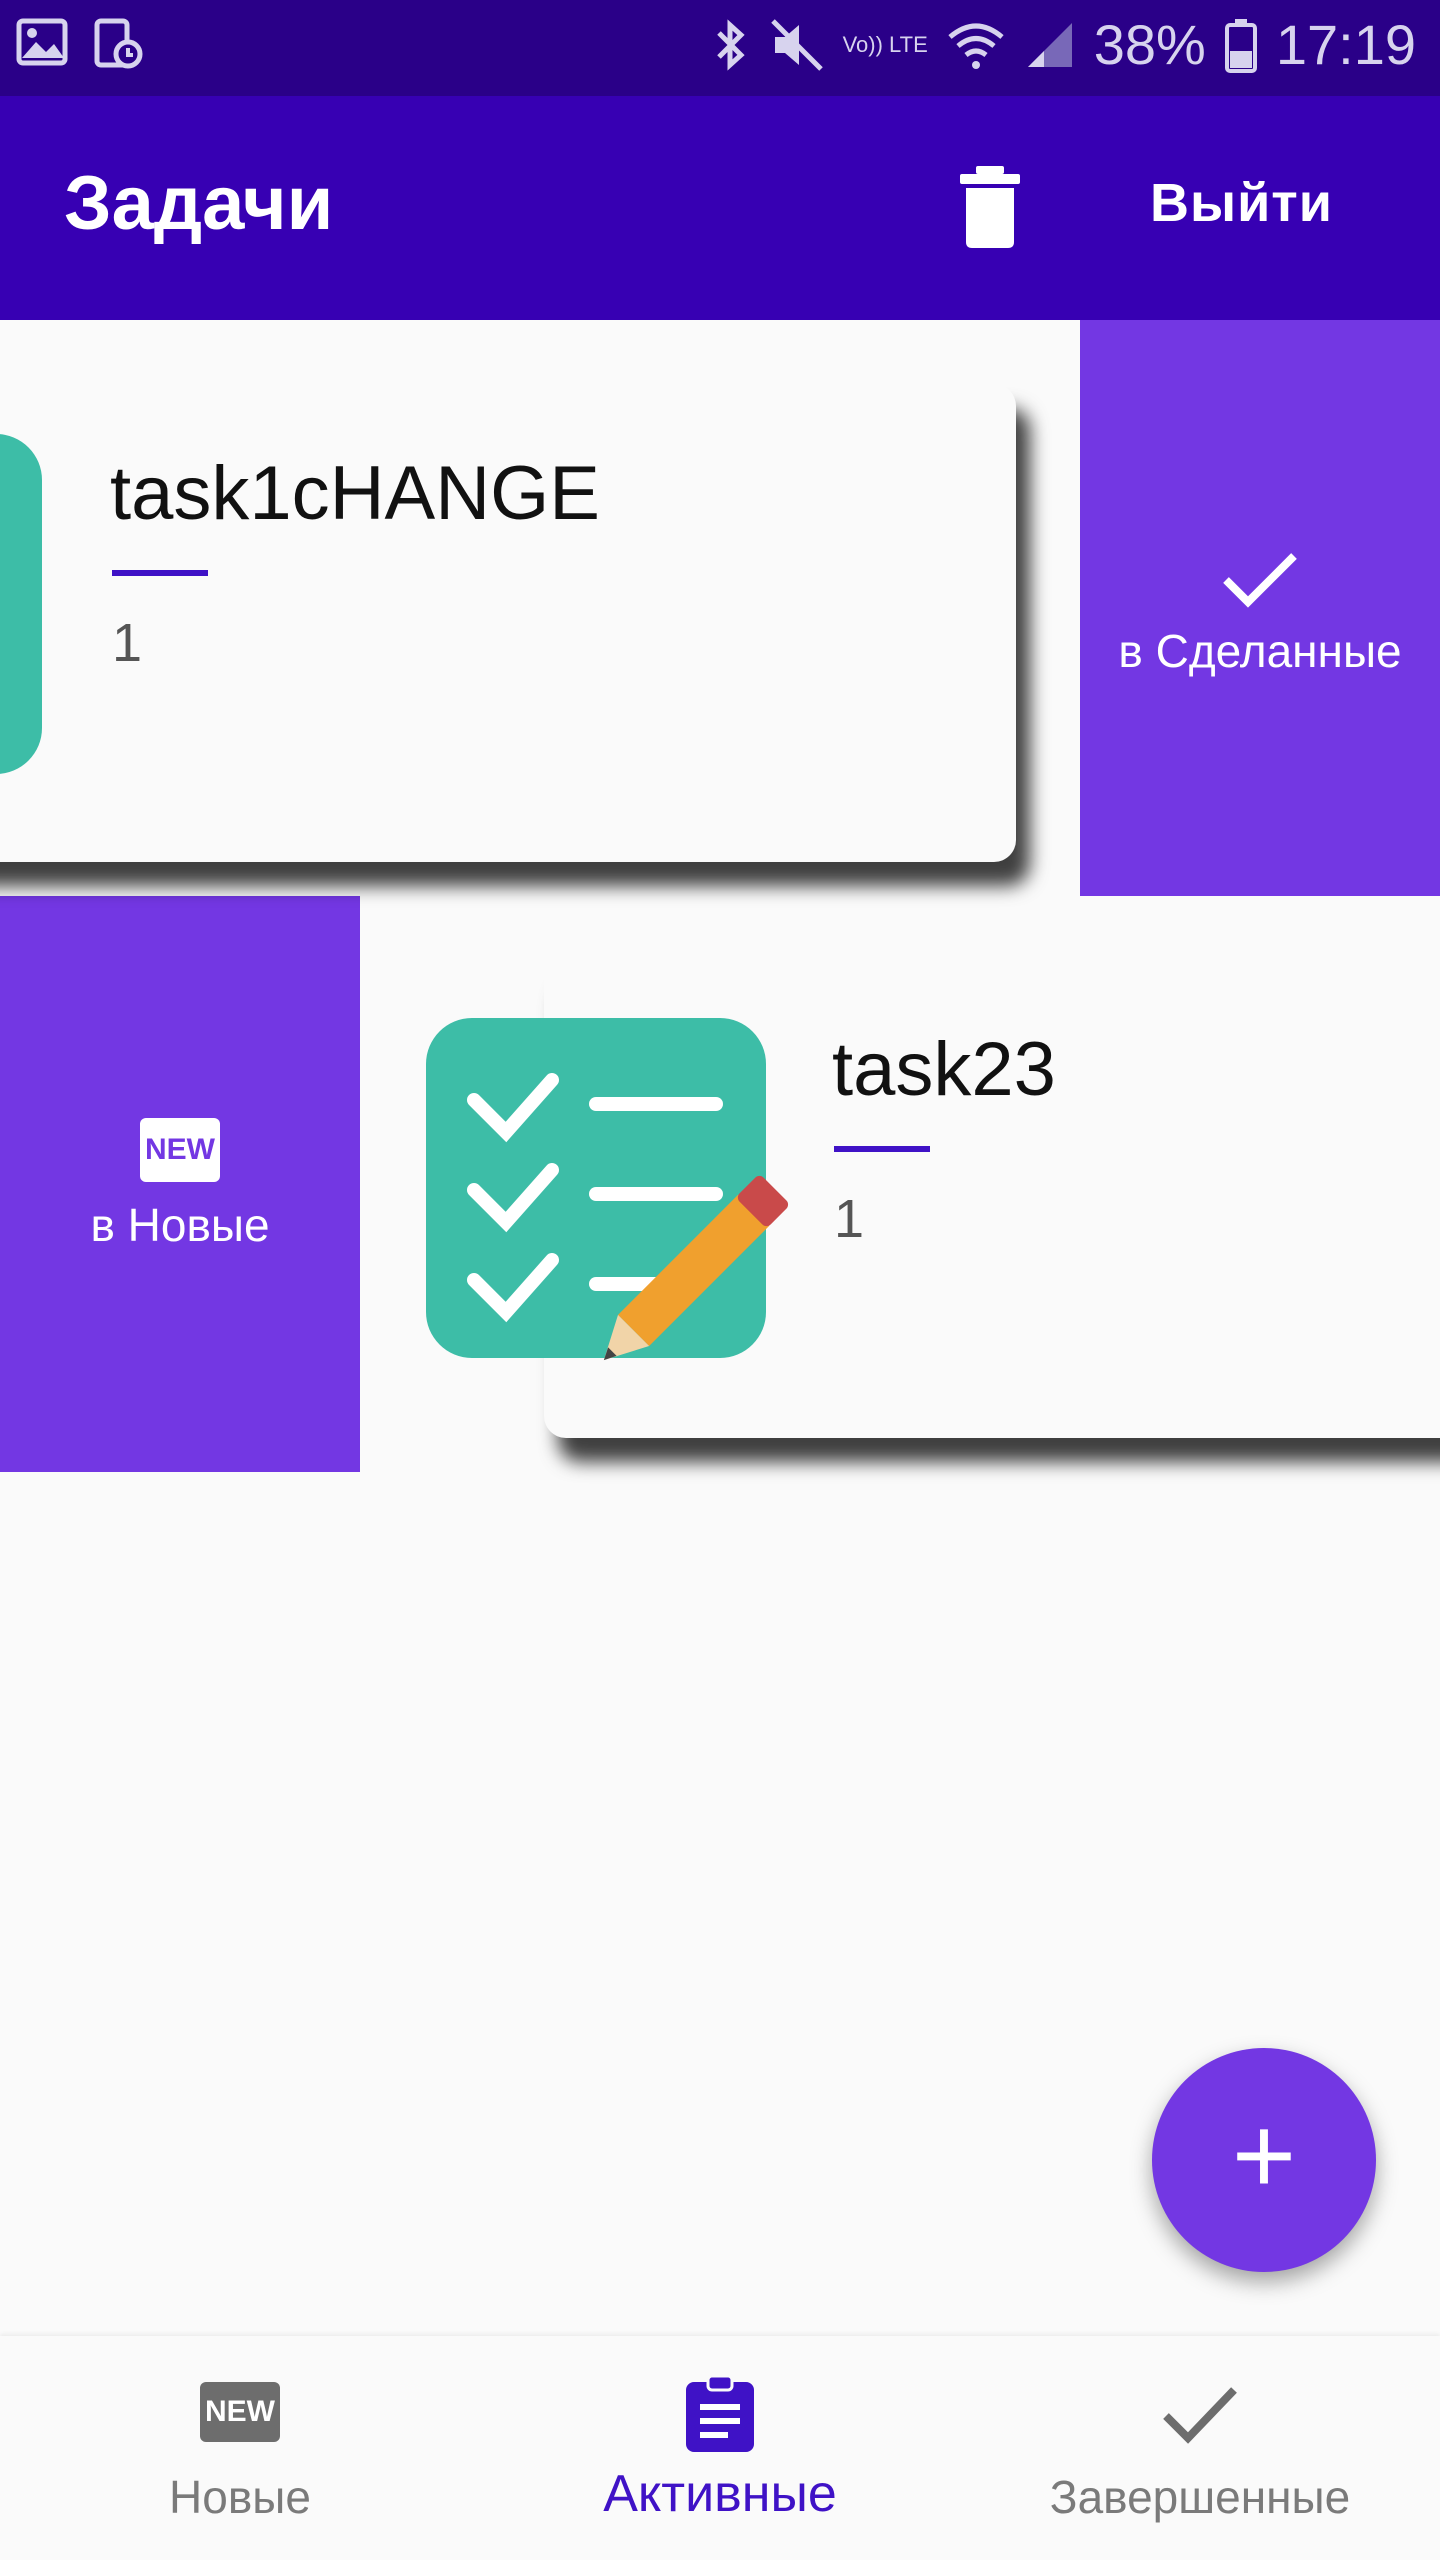  I want to click on app-bar: Задачи Выйти, so click(720, 208).